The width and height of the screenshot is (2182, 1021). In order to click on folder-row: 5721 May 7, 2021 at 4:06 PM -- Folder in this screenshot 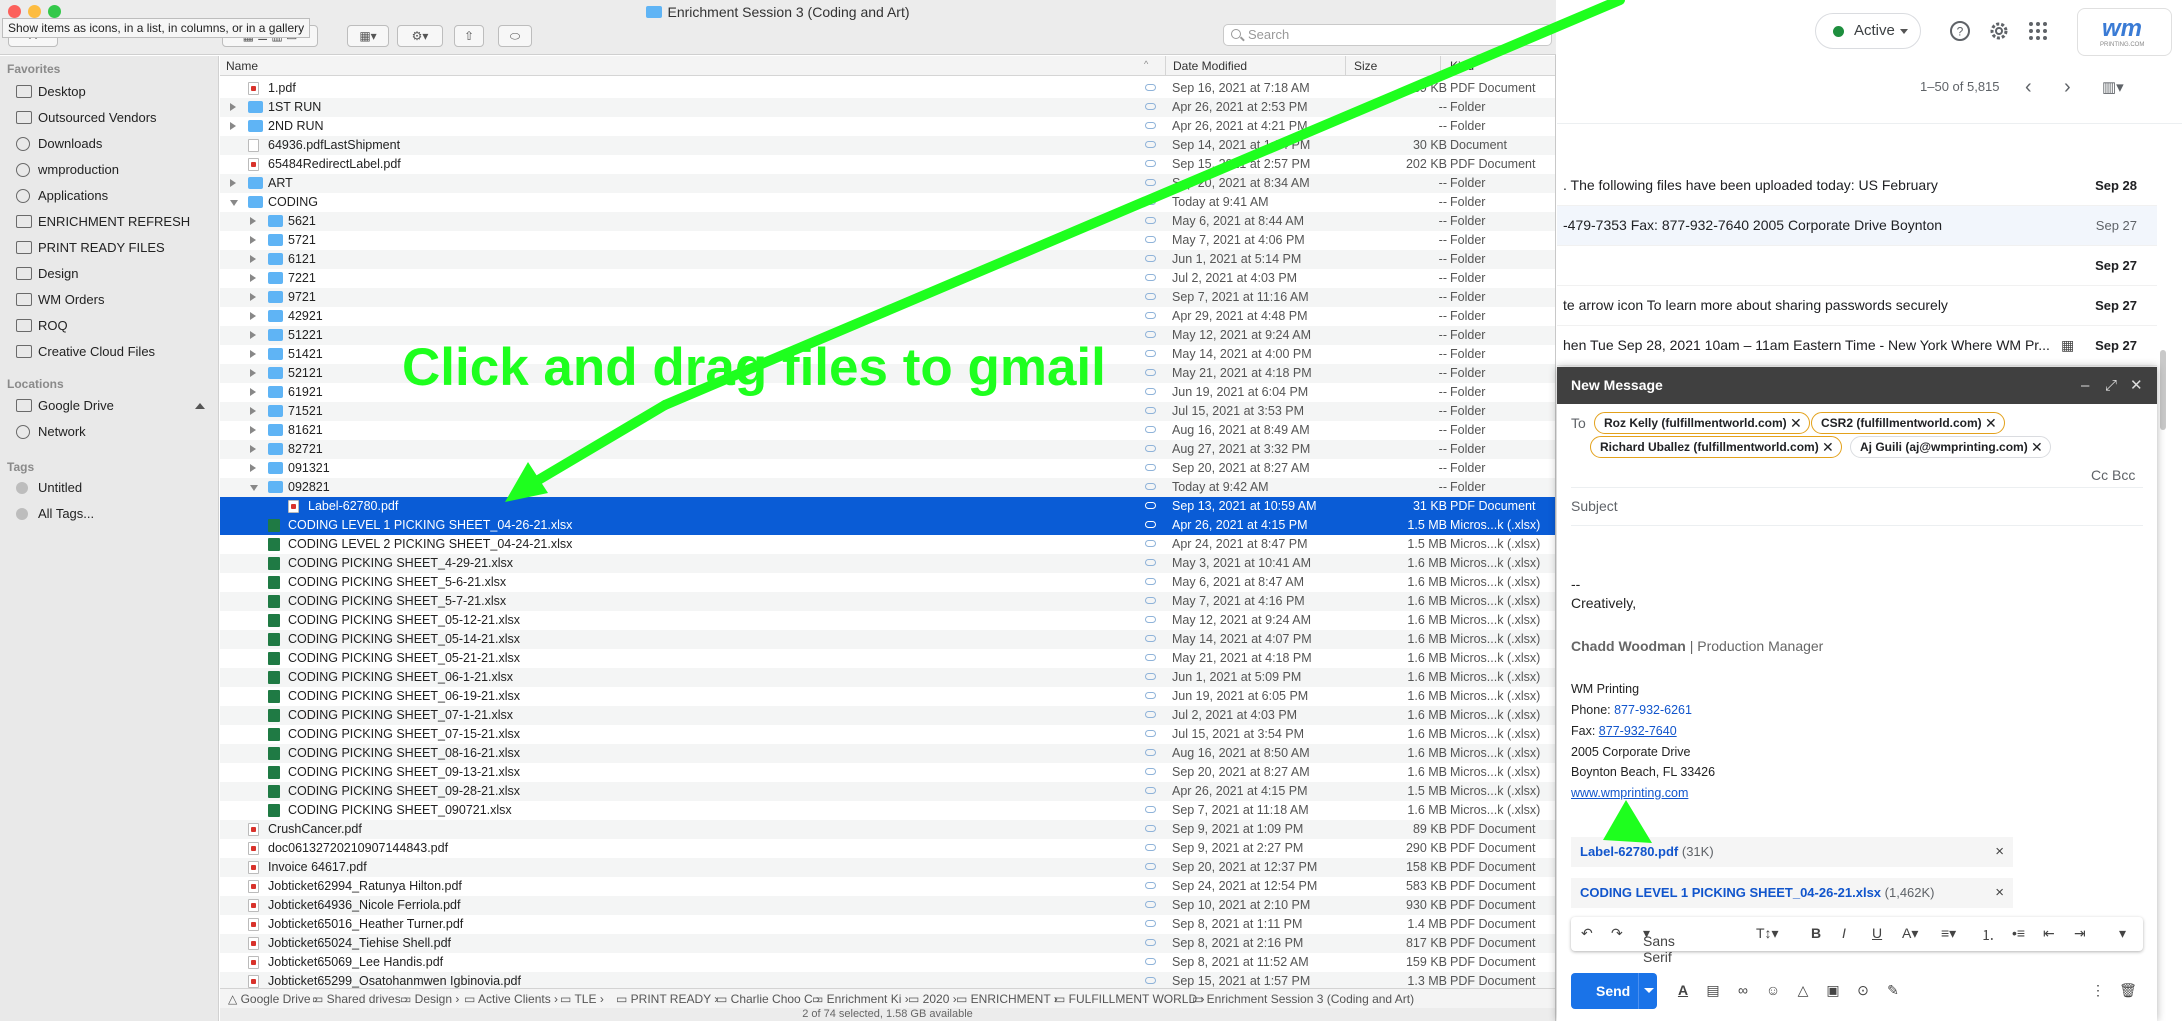, I will do `click(887, 240)`.